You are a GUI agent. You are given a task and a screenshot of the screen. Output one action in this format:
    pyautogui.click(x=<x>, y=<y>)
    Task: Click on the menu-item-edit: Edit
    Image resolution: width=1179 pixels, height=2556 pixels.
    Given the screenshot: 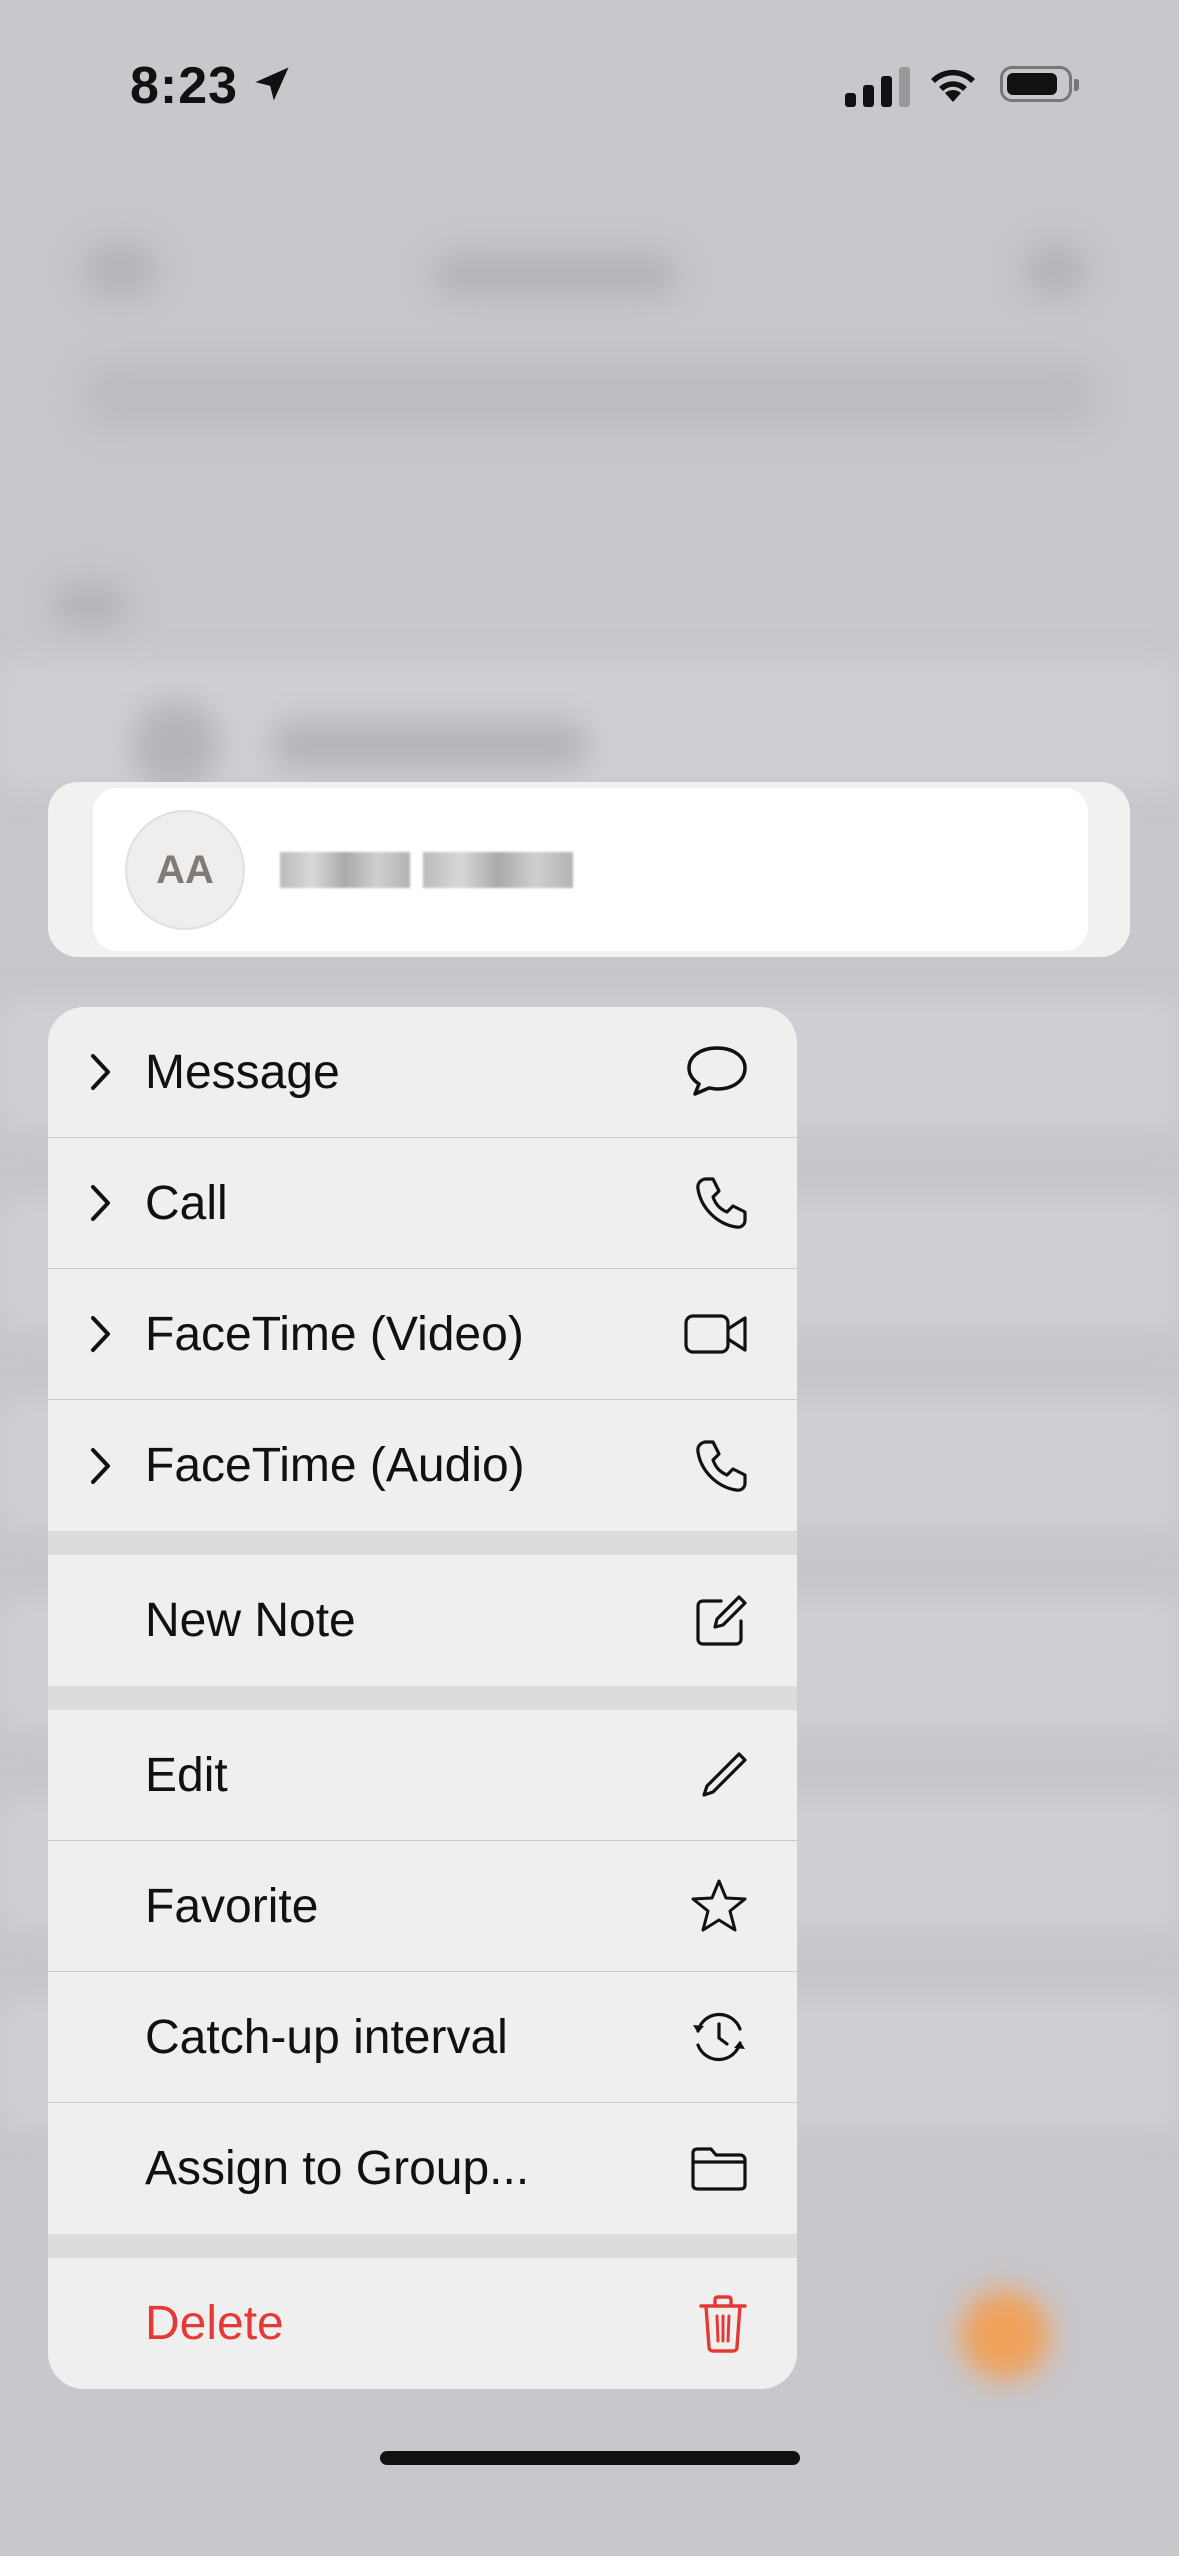 What is the action you would take?
    pyautogui.click(x=422, y=1775)
    